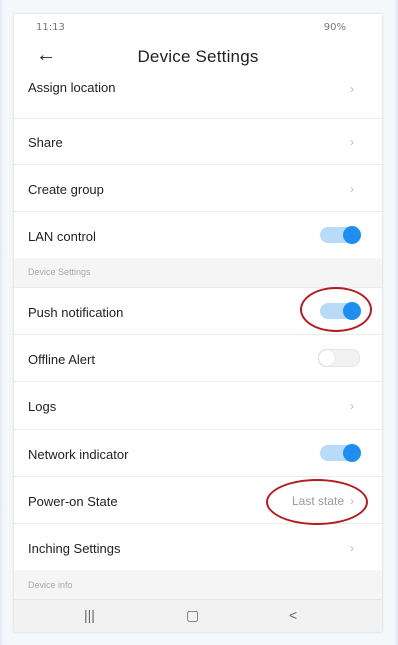 This screenshot has height=645, width=398. I want to click on row-power-on-state: Power-on State Last state ›, so click(198, 500).